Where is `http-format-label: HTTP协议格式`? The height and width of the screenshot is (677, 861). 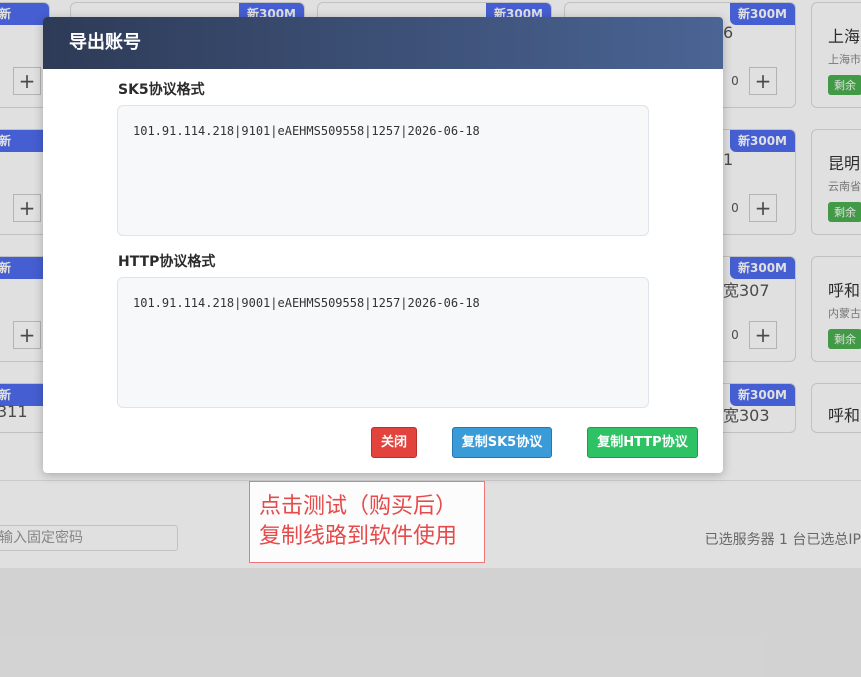
http-format-label: HTTP协议格式 is located at coordinates (167, 262).